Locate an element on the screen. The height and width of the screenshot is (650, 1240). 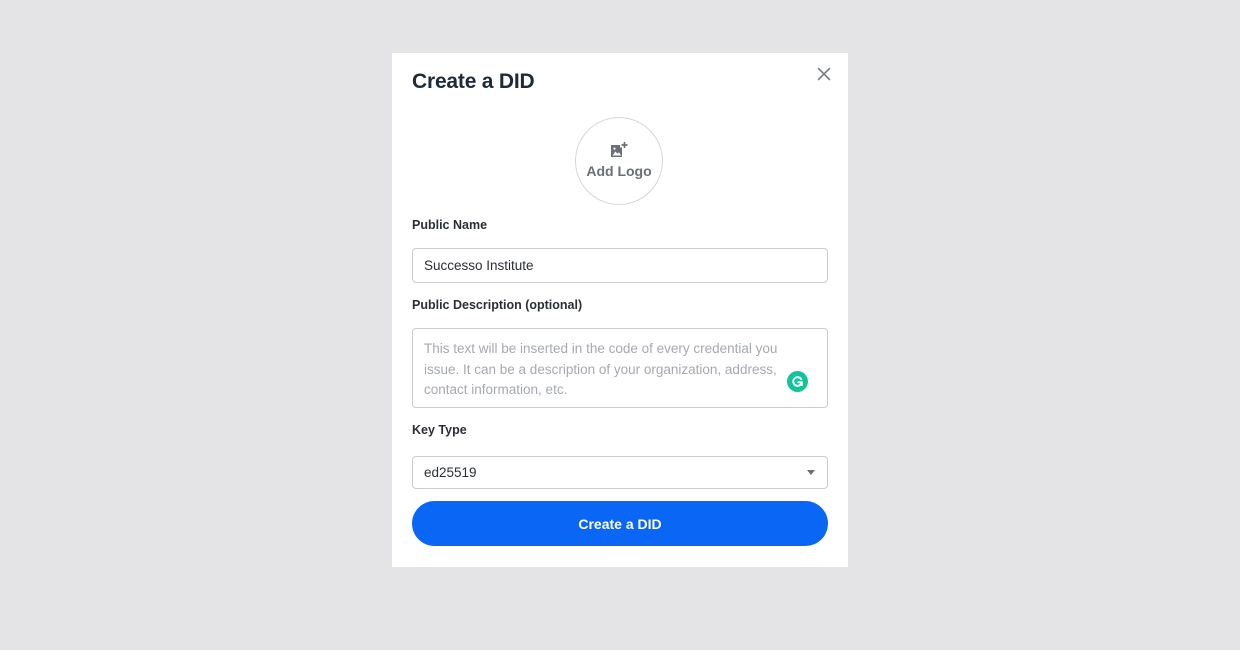
grammarly-g-glyph is located at coordinates (797, 381).